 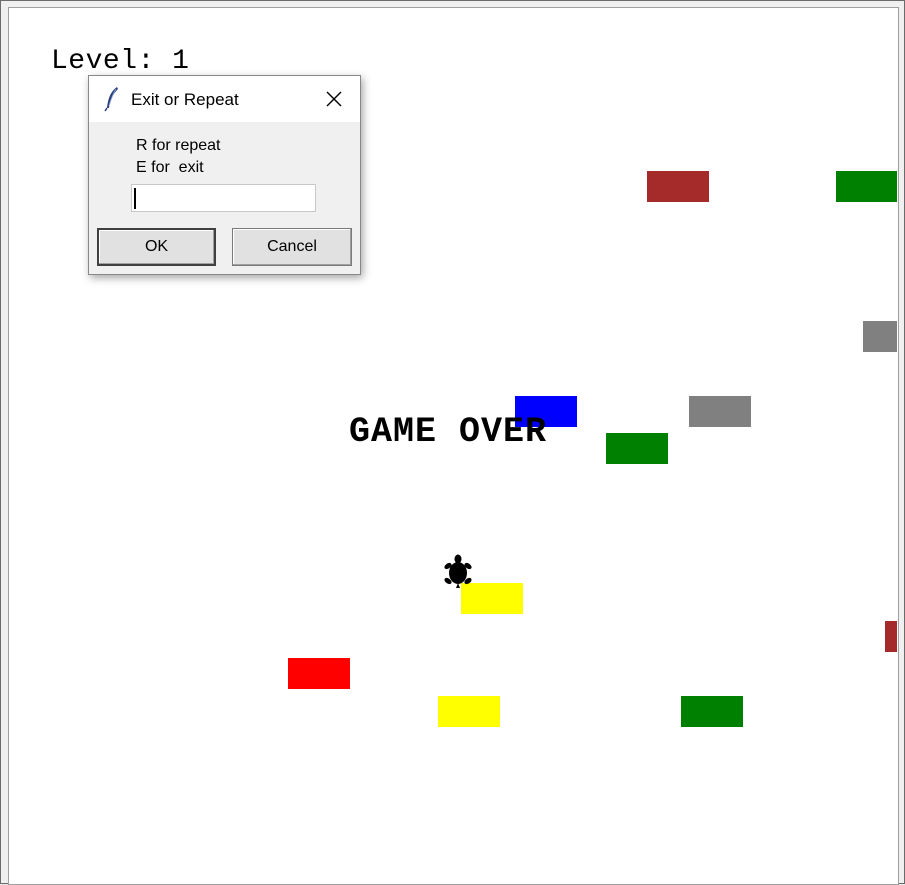 What do you see at coordinates (170, 167) in the screenshot?
I see `prompt-exit-line: E for exit` at bounding box center [170, 167].